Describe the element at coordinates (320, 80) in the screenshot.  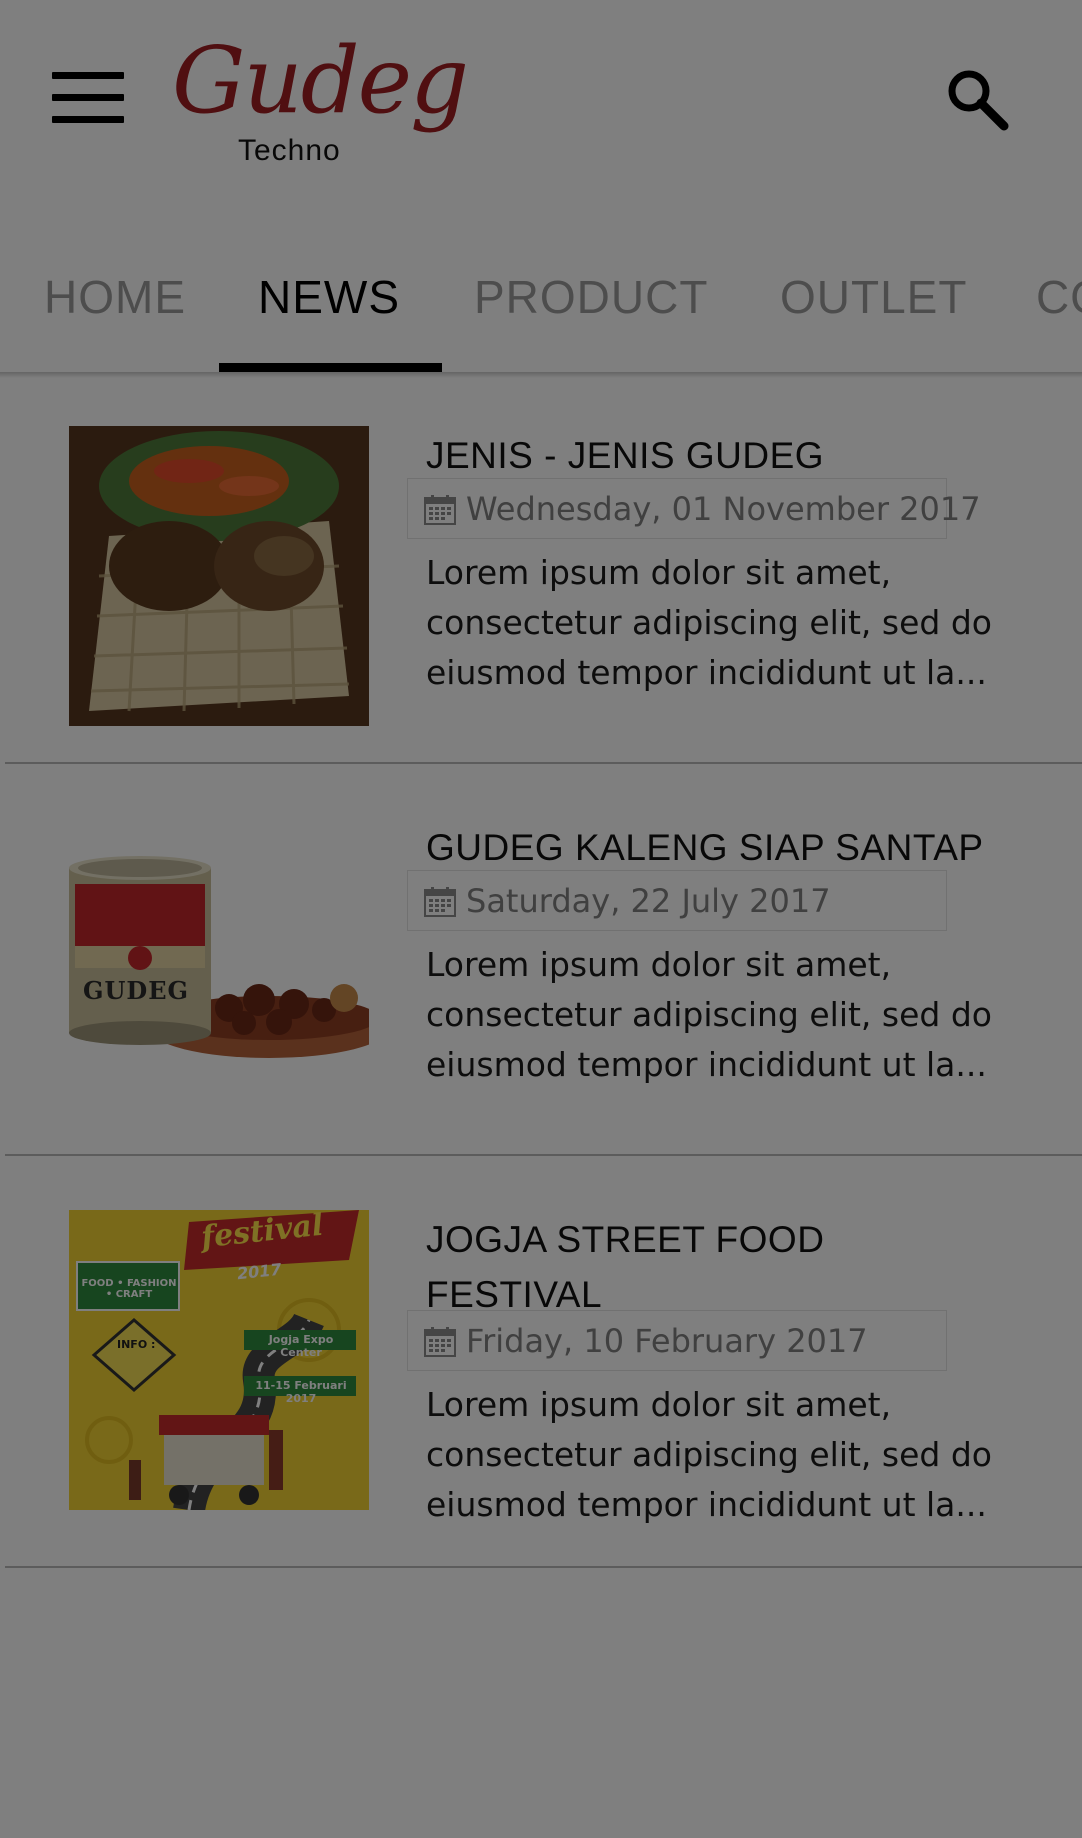
I see `logo-script-text: Gudeg` at that location.